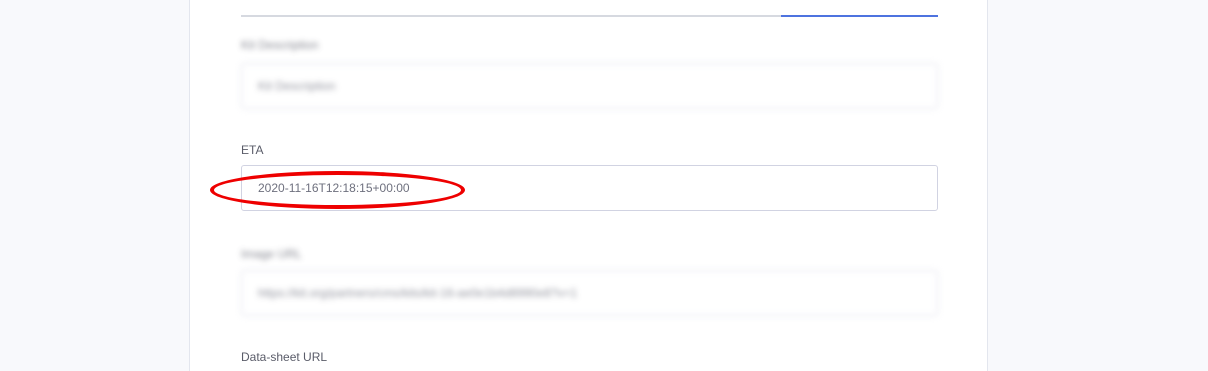  What do you see at coordinates (284, 357) in the screenshot?
I see `datasheet-url-label: Data-sheet URL` at bounding box center [284, 357].